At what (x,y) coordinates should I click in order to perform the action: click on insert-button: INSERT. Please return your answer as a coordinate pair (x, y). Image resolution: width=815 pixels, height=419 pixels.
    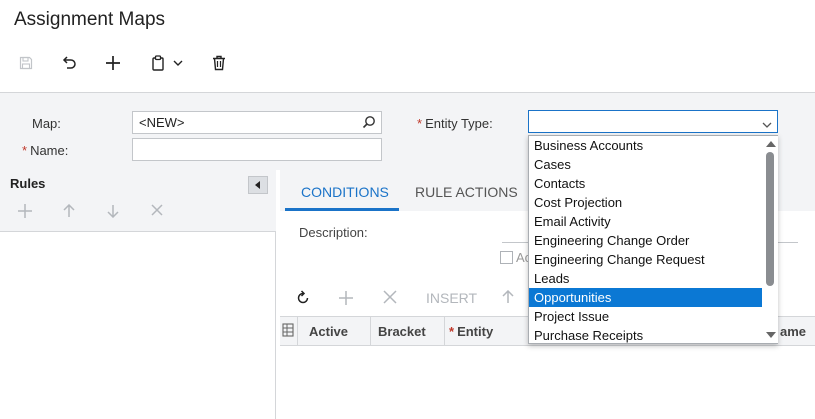
    Looking at the image, I should click on (451, 298).